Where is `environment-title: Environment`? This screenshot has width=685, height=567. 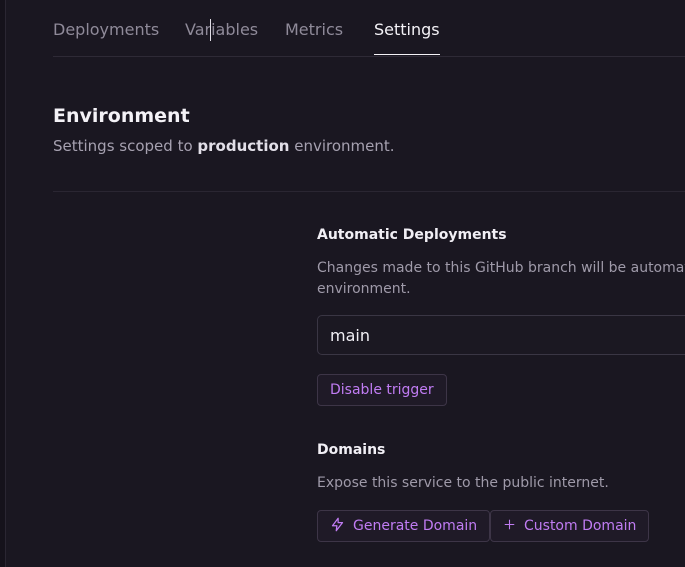
environment-title: Environment is located at coordinates (121, 116).